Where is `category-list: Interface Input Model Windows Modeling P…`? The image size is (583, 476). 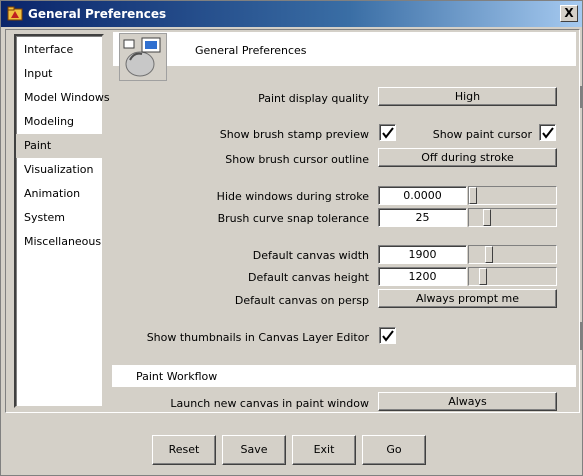 category-list: Interface Input Model Windows Modeling P… is located at coordinates (62, 221).